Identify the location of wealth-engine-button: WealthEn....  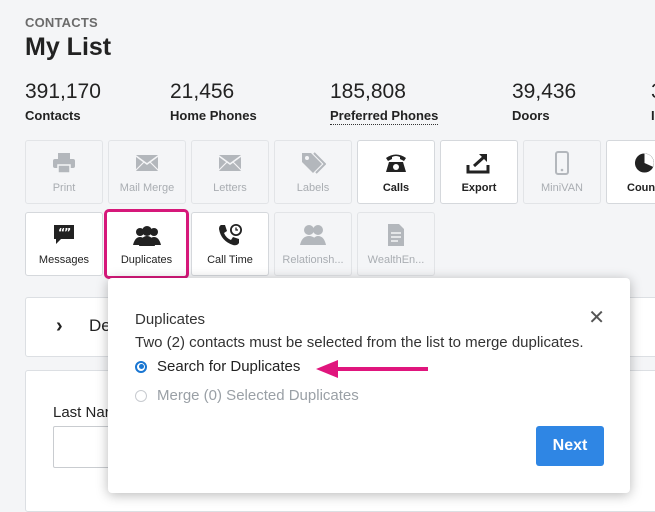
(396, 244).